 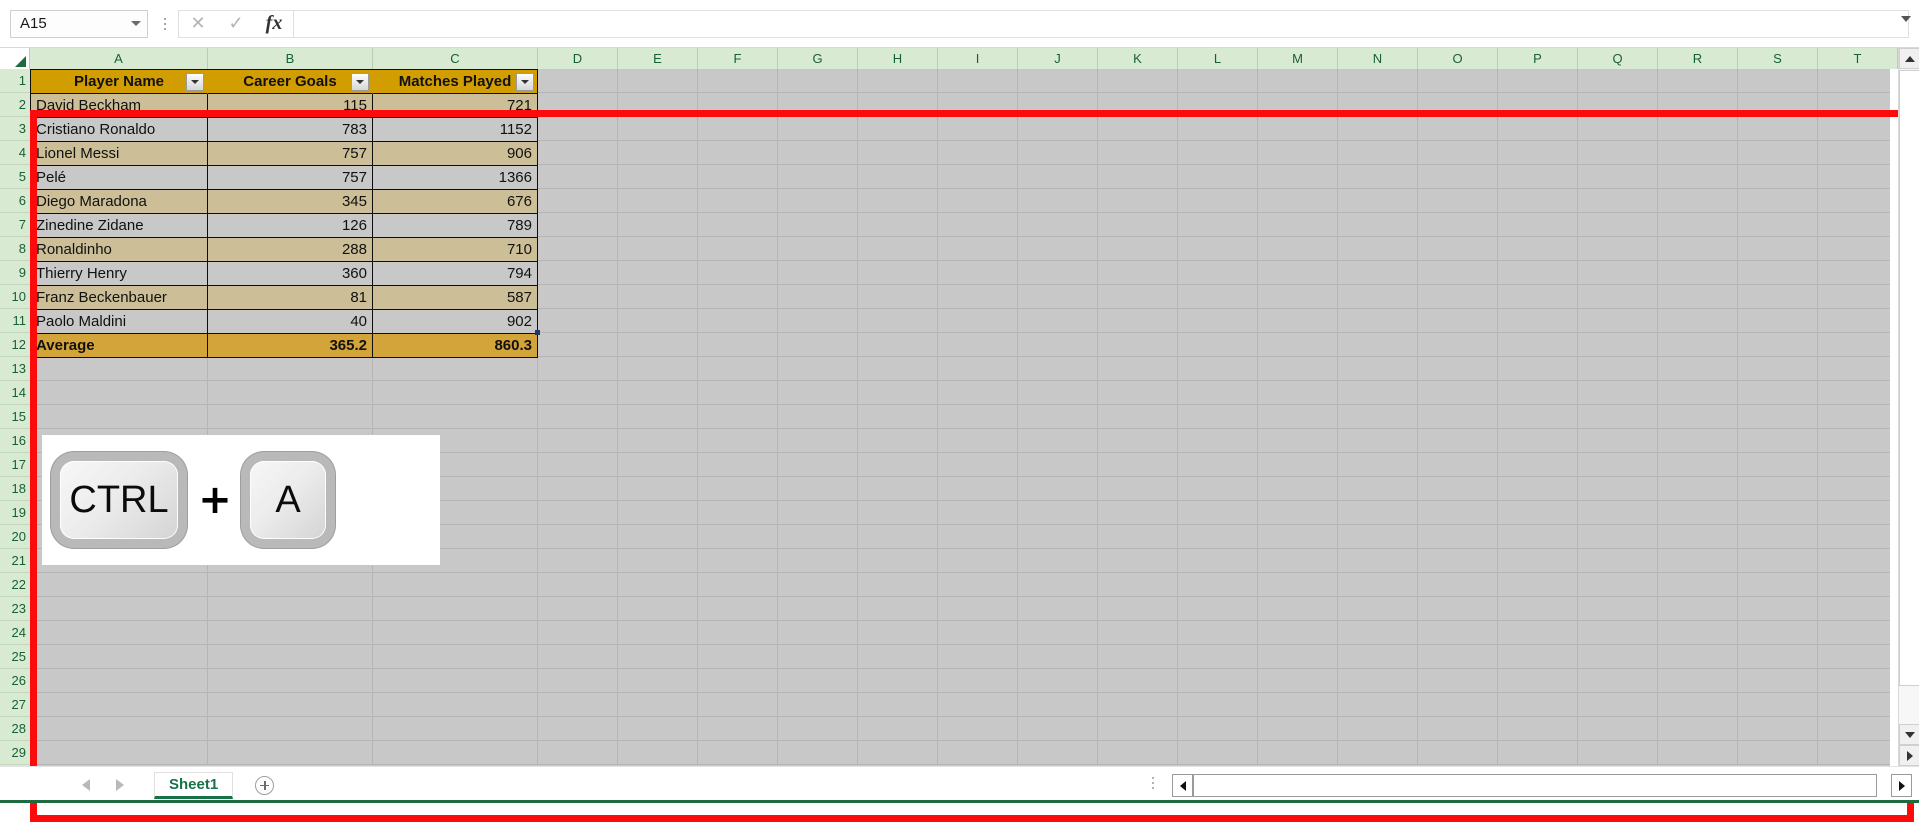 What do you see at coordinates (15, 249) in the screenshot?
I see `row-header-8: 8` at bounding box center [15, 249].